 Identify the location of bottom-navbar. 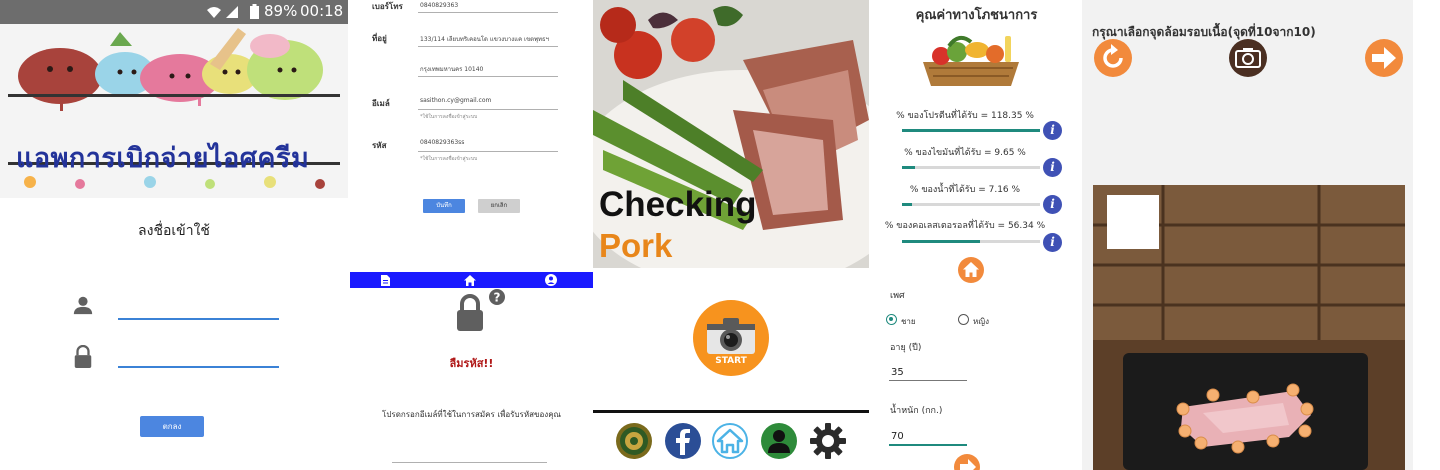
(471, 280).